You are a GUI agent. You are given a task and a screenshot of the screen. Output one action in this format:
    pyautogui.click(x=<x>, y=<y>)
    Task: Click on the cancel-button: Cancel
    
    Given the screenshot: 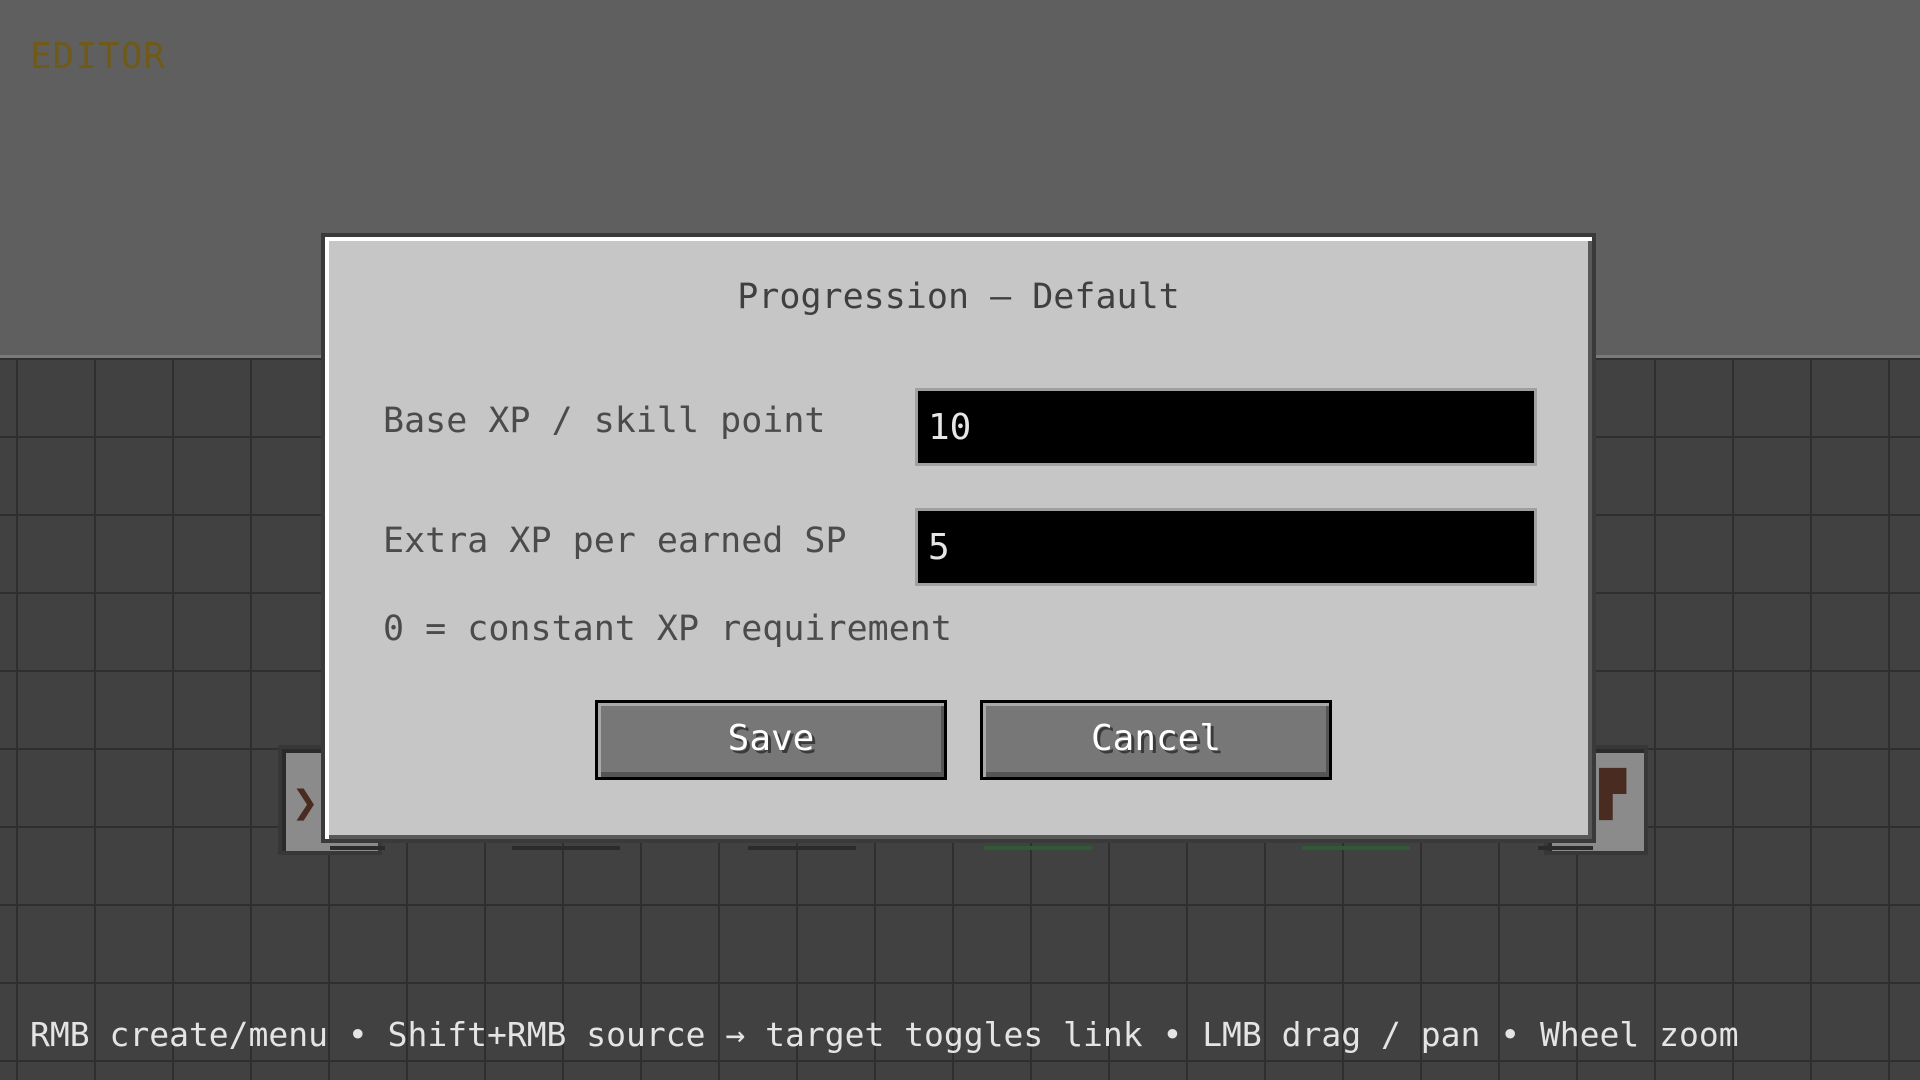 What is the action you would take?
    pyautogui.click(x=1156, y=740)
    